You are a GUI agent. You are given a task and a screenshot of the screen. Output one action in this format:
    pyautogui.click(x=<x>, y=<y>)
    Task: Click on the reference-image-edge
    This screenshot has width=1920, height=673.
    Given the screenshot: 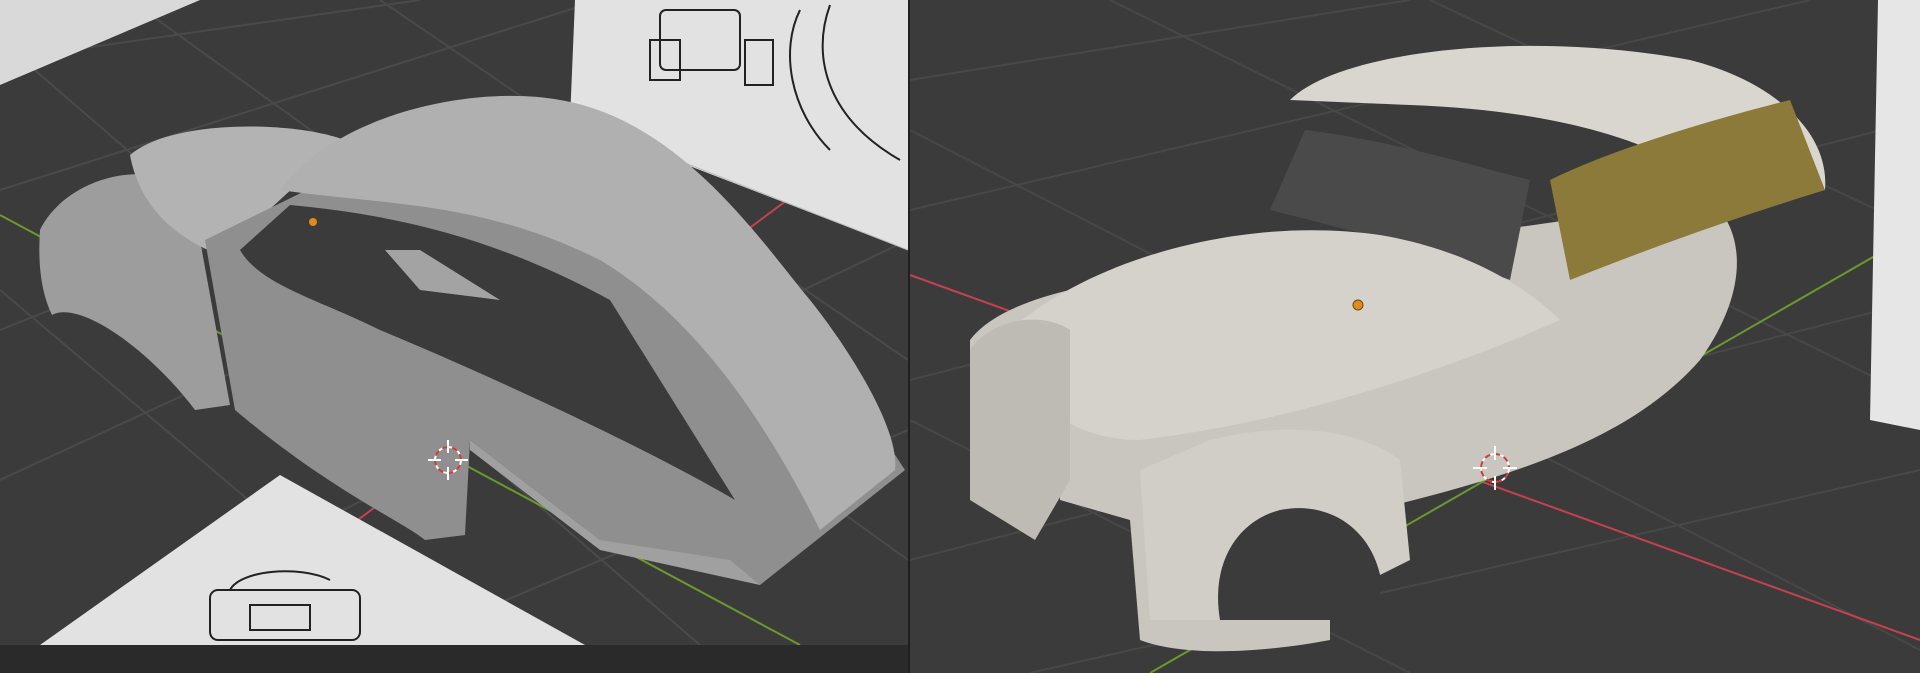 What is the action you would take?
    pyautogui.click(x=1895, y=215)
    